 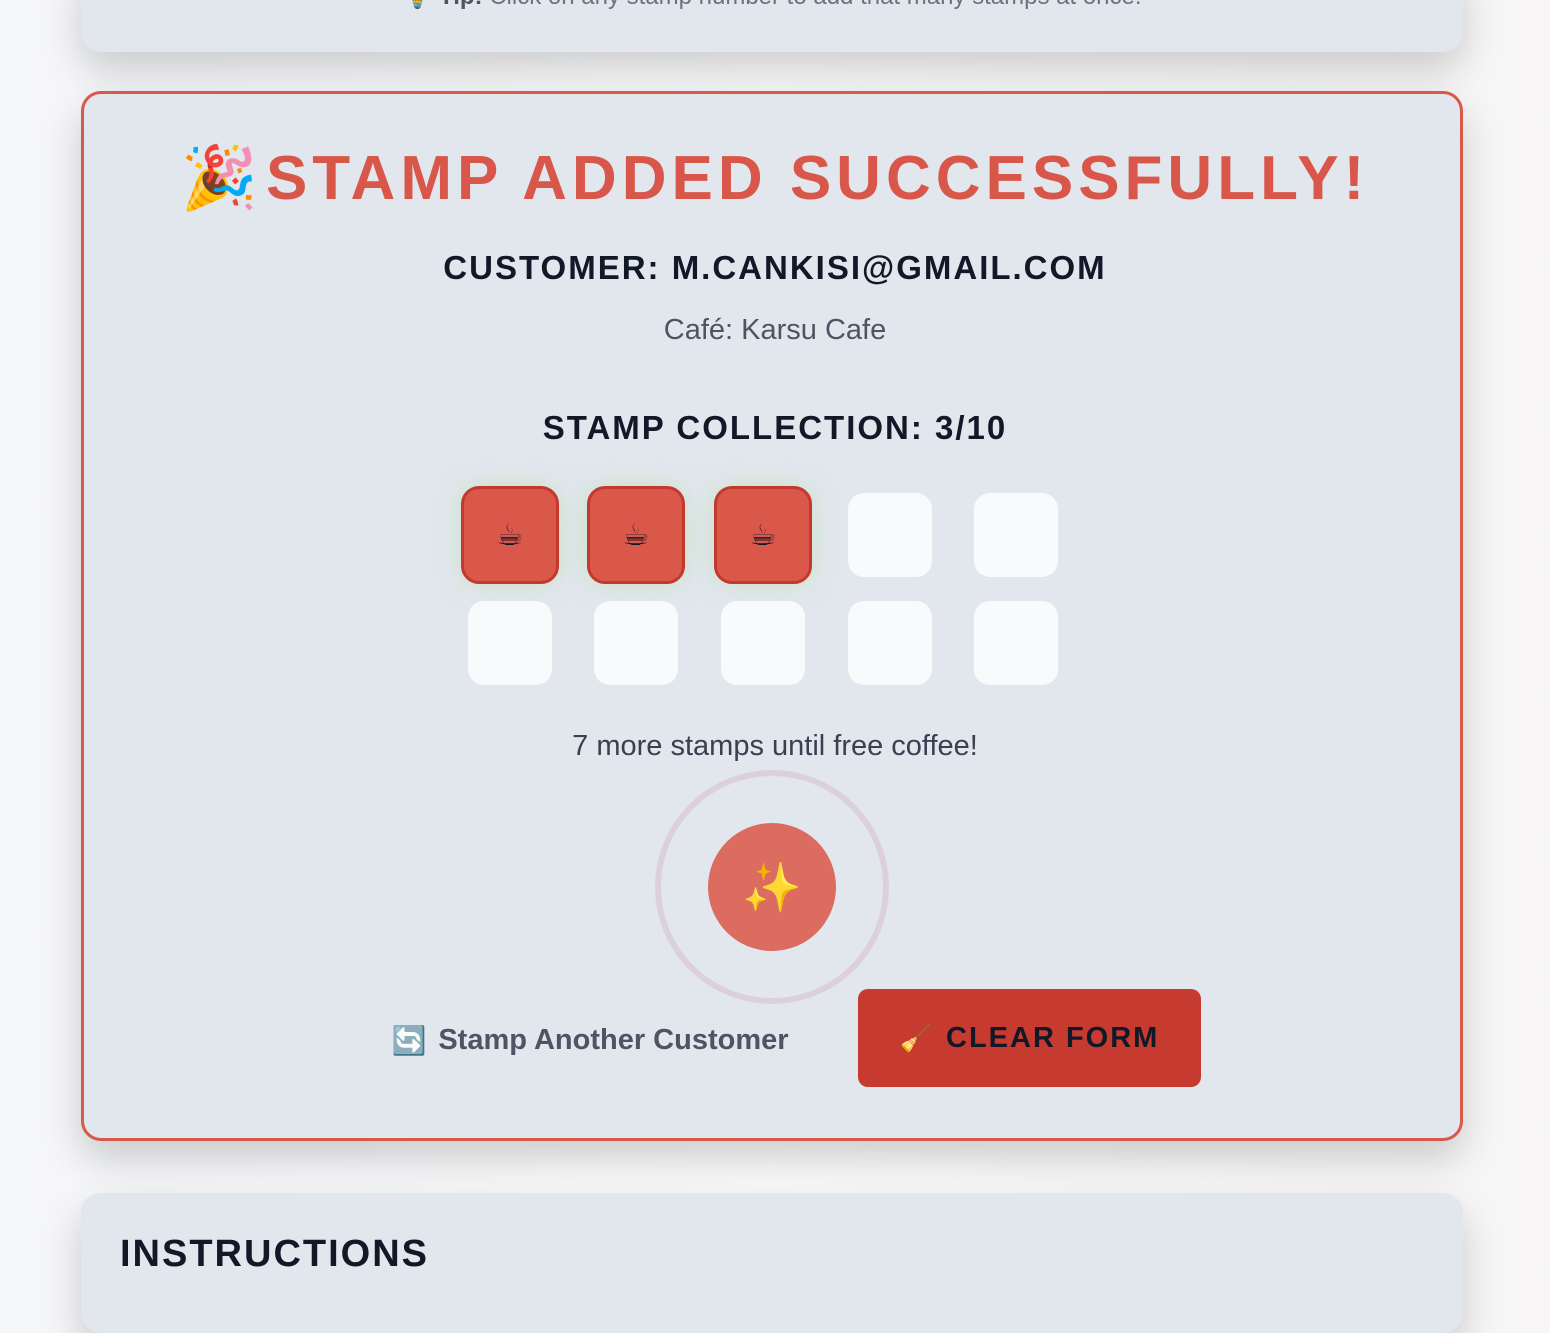 What do you see at coordinates (461, 5) in the screenshot?
I see `tip-label: Tip:` at bounding box center [461, 5].